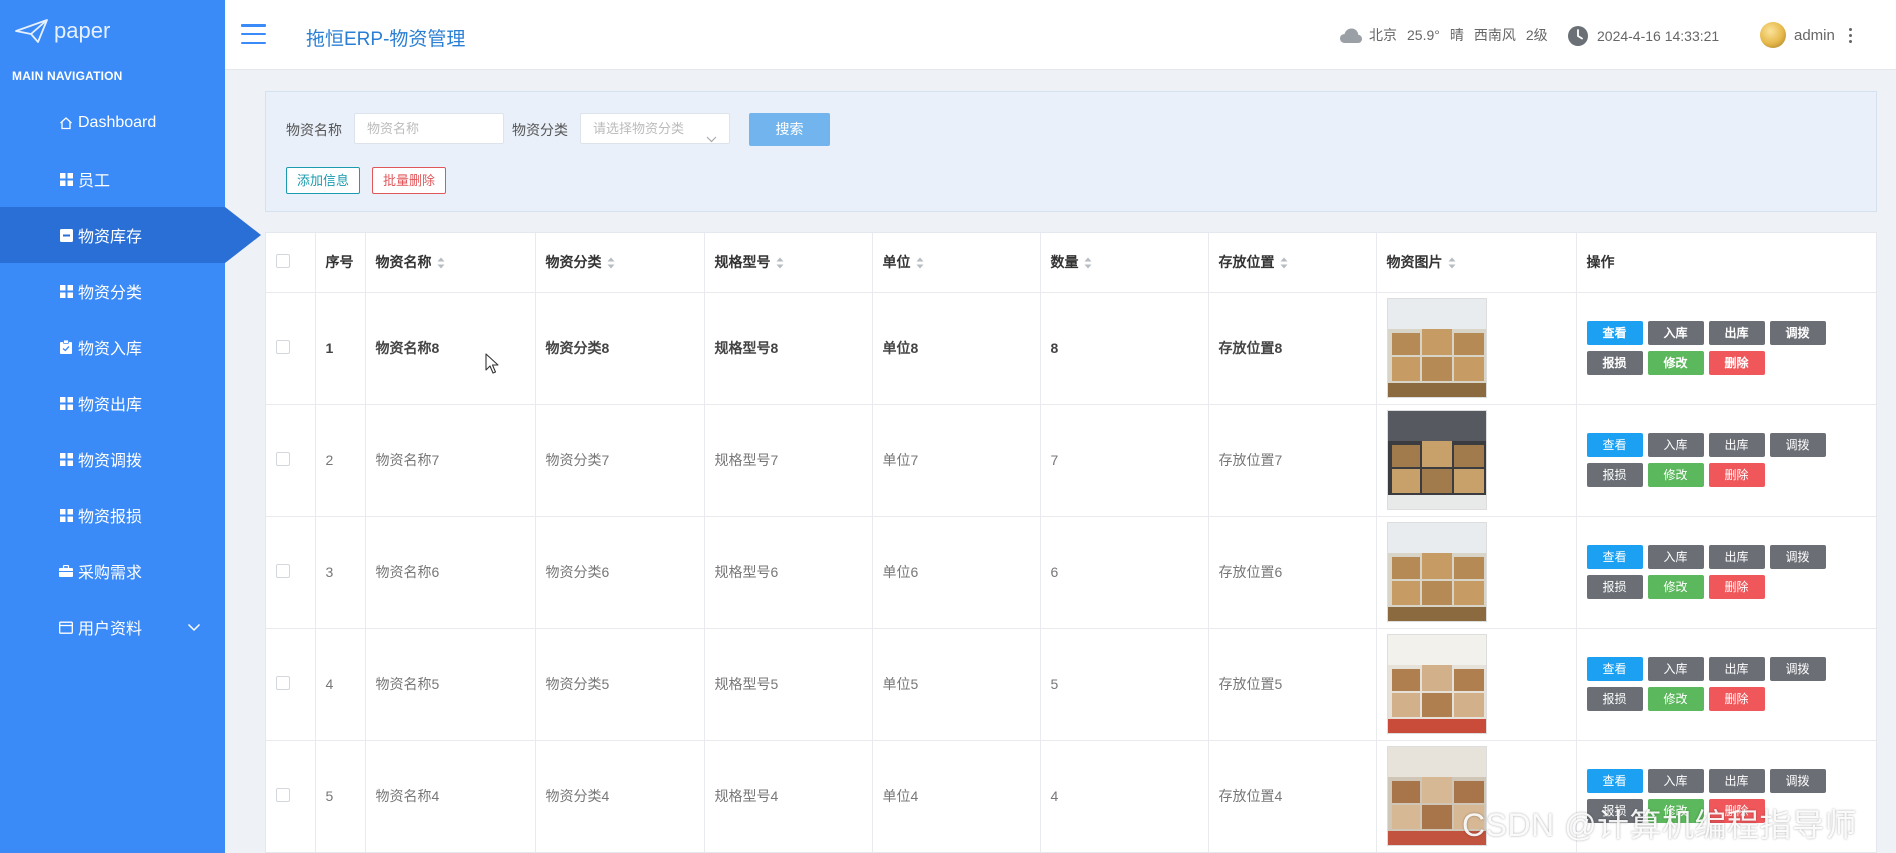  I want to click on grid-icon, so click(66, 459).